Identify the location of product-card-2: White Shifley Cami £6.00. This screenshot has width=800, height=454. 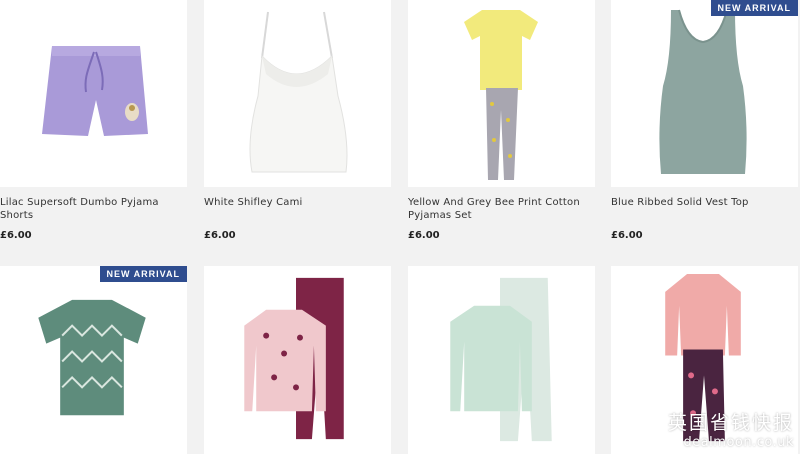
(297, 120).